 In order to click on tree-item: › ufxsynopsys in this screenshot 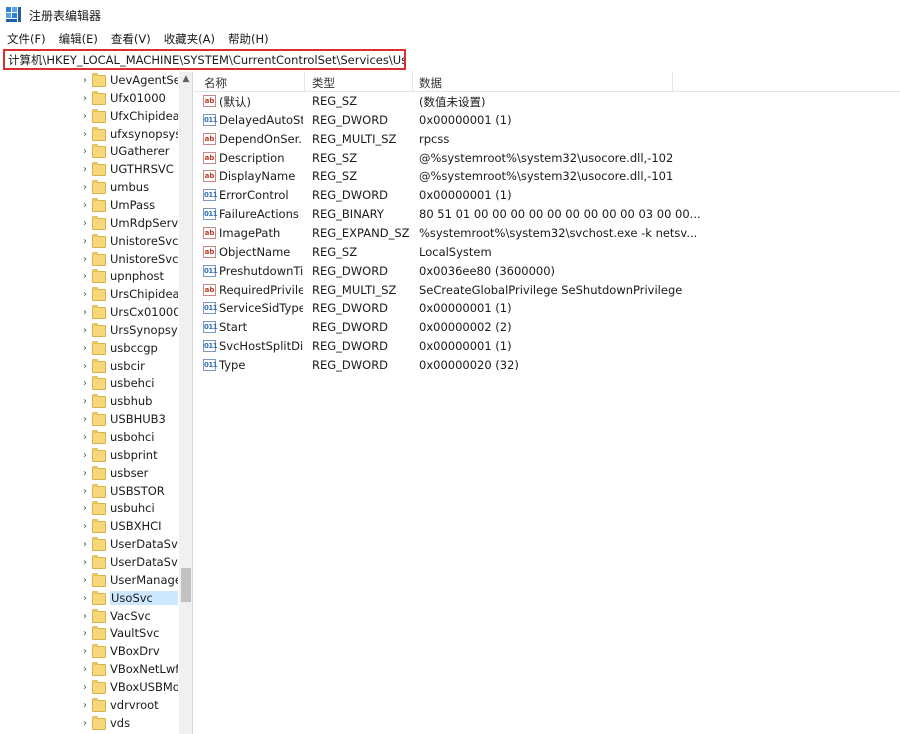, I will do `click(90, 135)`.